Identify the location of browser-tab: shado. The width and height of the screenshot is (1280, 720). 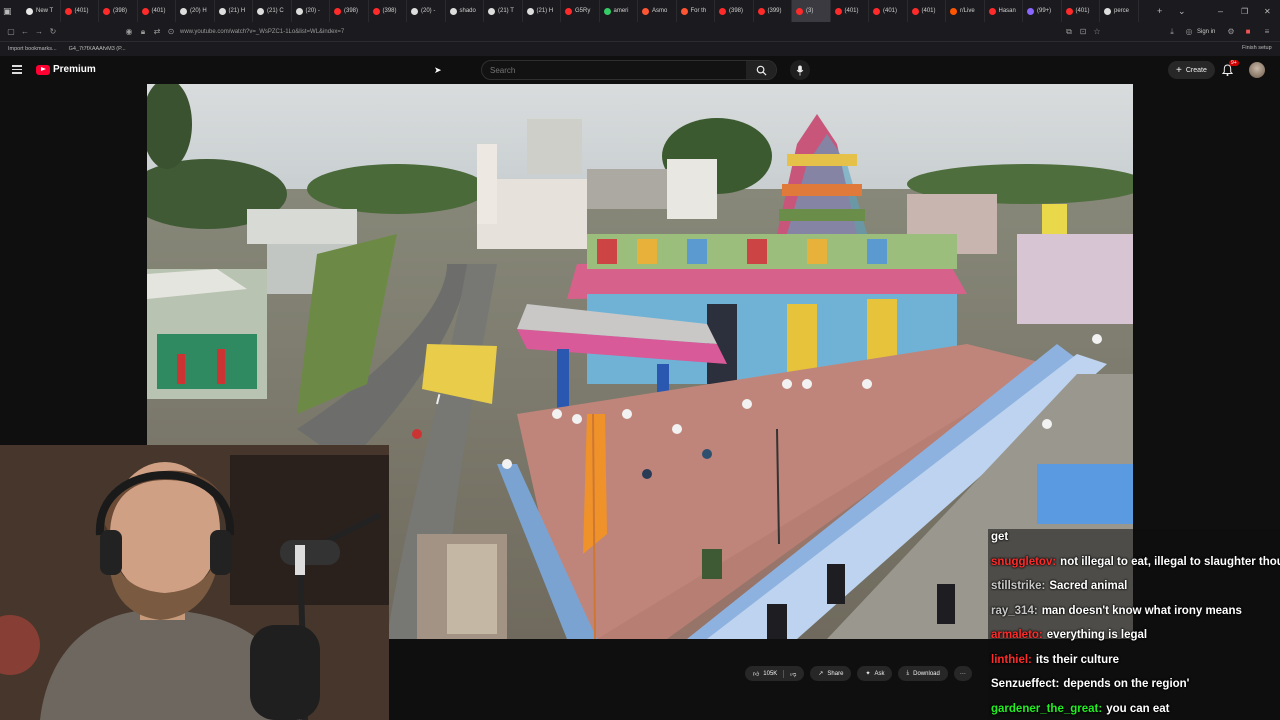
(465, 11).